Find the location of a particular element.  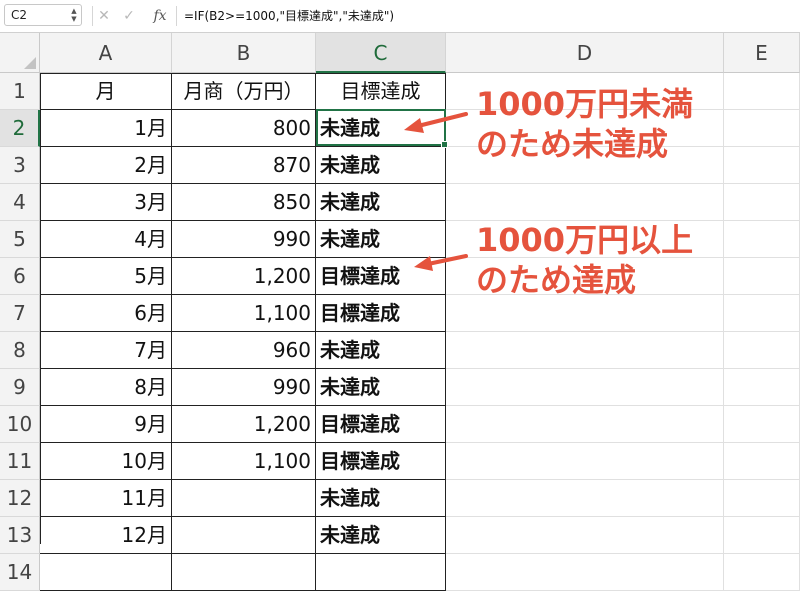

cell-a8: 7月 is located at coordinates (106, 350).